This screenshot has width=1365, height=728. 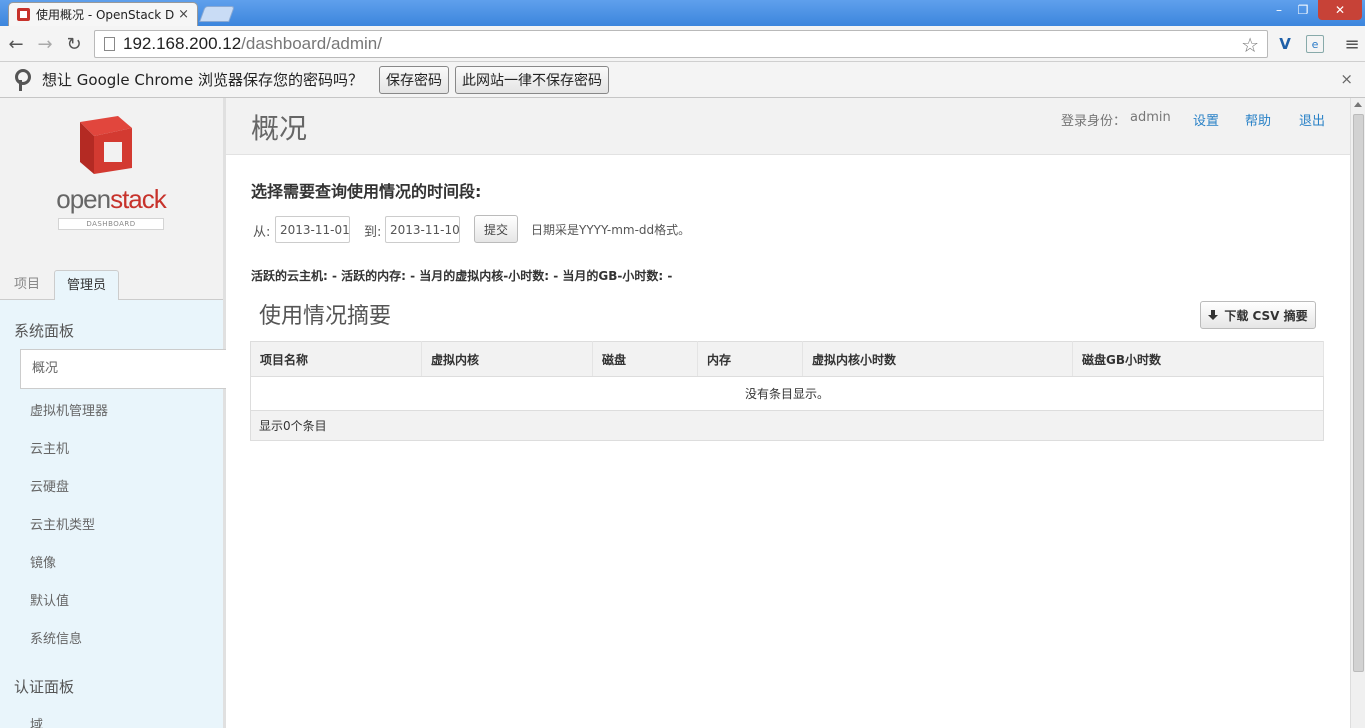 What do you see at coordinates (45, 44) in the screenshot?
I see `forward-arrow-icon: →` at bounding box center [45, 44].